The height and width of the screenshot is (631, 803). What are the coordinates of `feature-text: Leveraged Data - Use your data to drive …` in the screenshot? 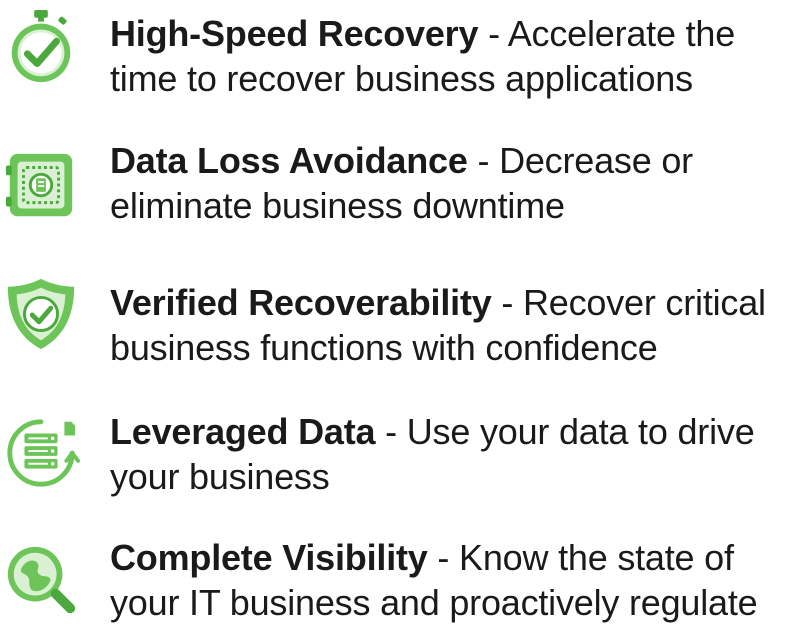 It's located at (455, 454).